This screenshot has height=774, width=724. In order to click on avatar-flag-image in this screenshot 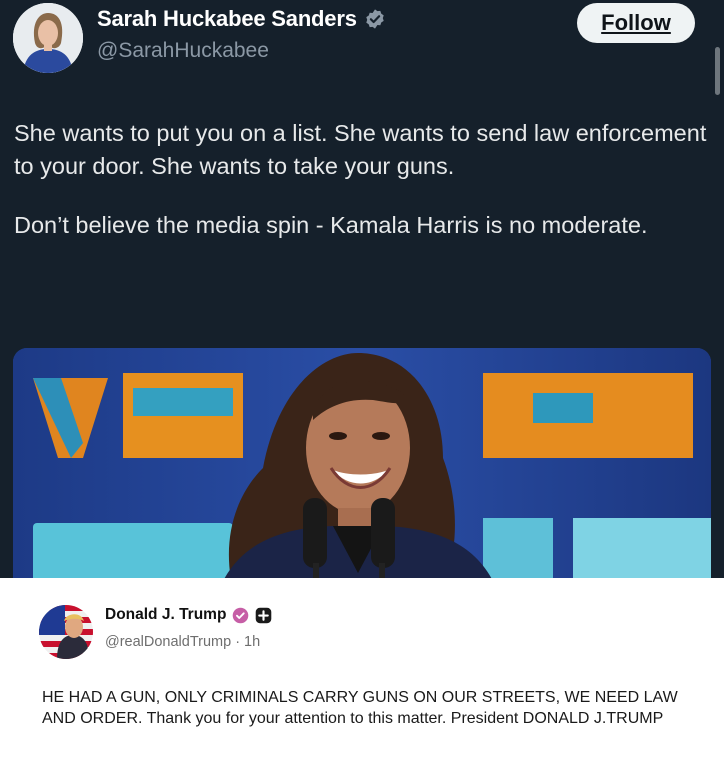, I will do `click(66, 632)`.